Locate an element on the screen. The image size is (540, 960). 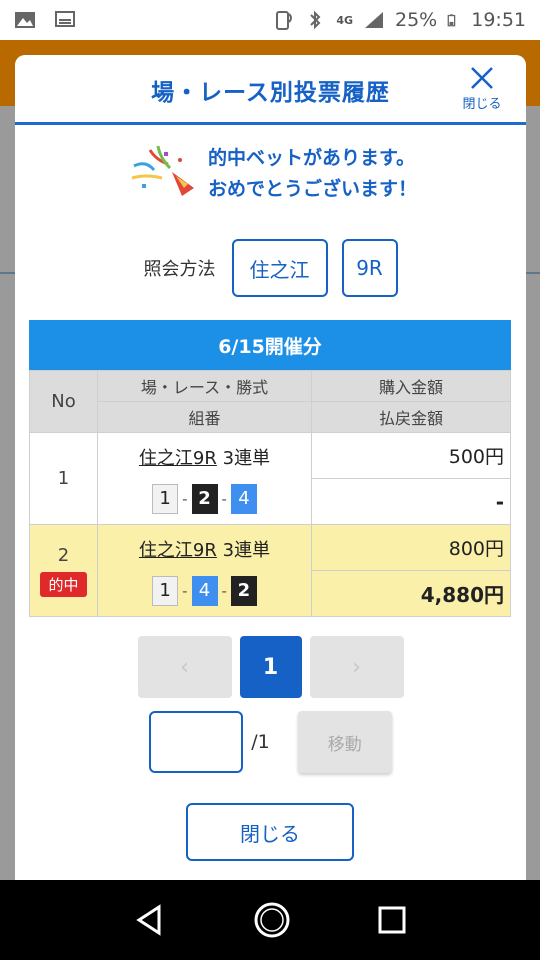
page-jump: /1 移動 is located at coordinates (270, 742).